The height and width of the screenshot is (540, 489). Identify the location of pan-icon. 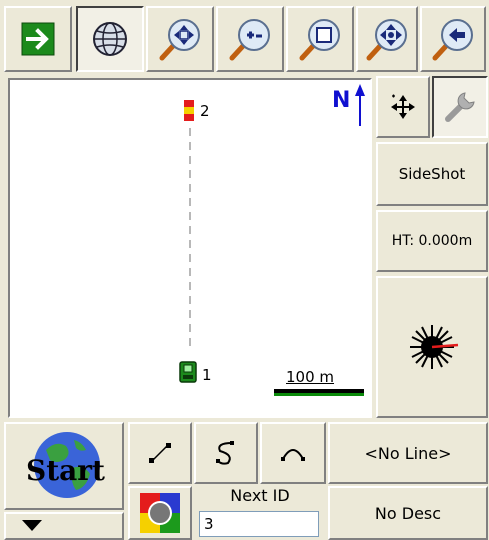
(387, 39).